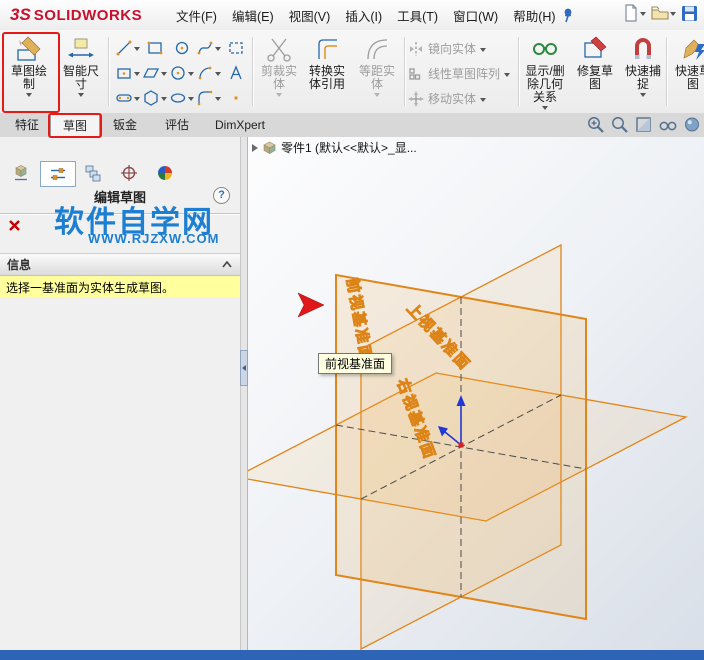  What do you see at coordinates (643, 72) in the screenshot?
I see `quick-snaps-button: 快速捕捉` at bounding box center [643, 72].